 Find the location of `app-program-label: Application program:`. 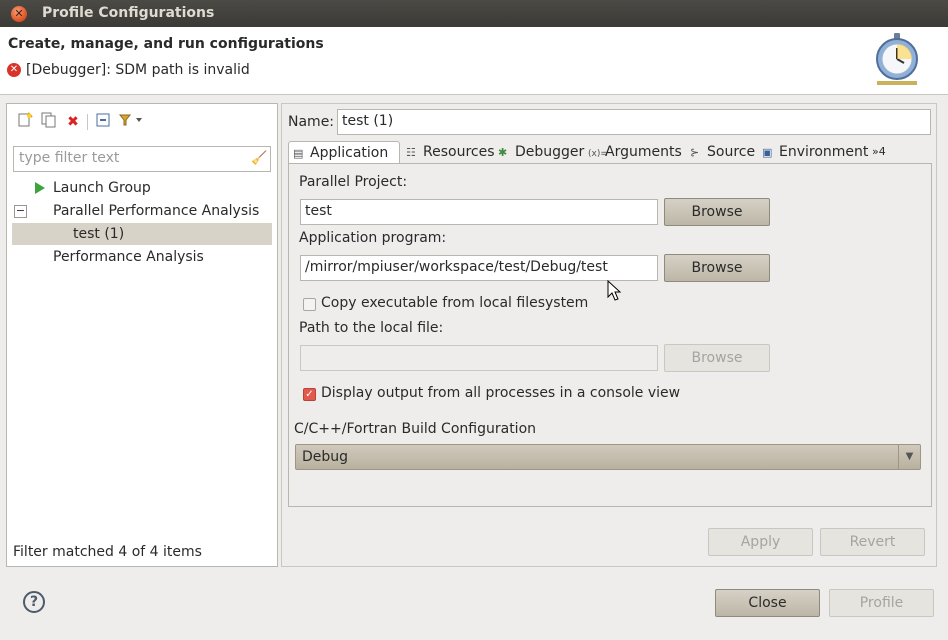

app-program-label: Application program: is located at coordinates (373, 238).